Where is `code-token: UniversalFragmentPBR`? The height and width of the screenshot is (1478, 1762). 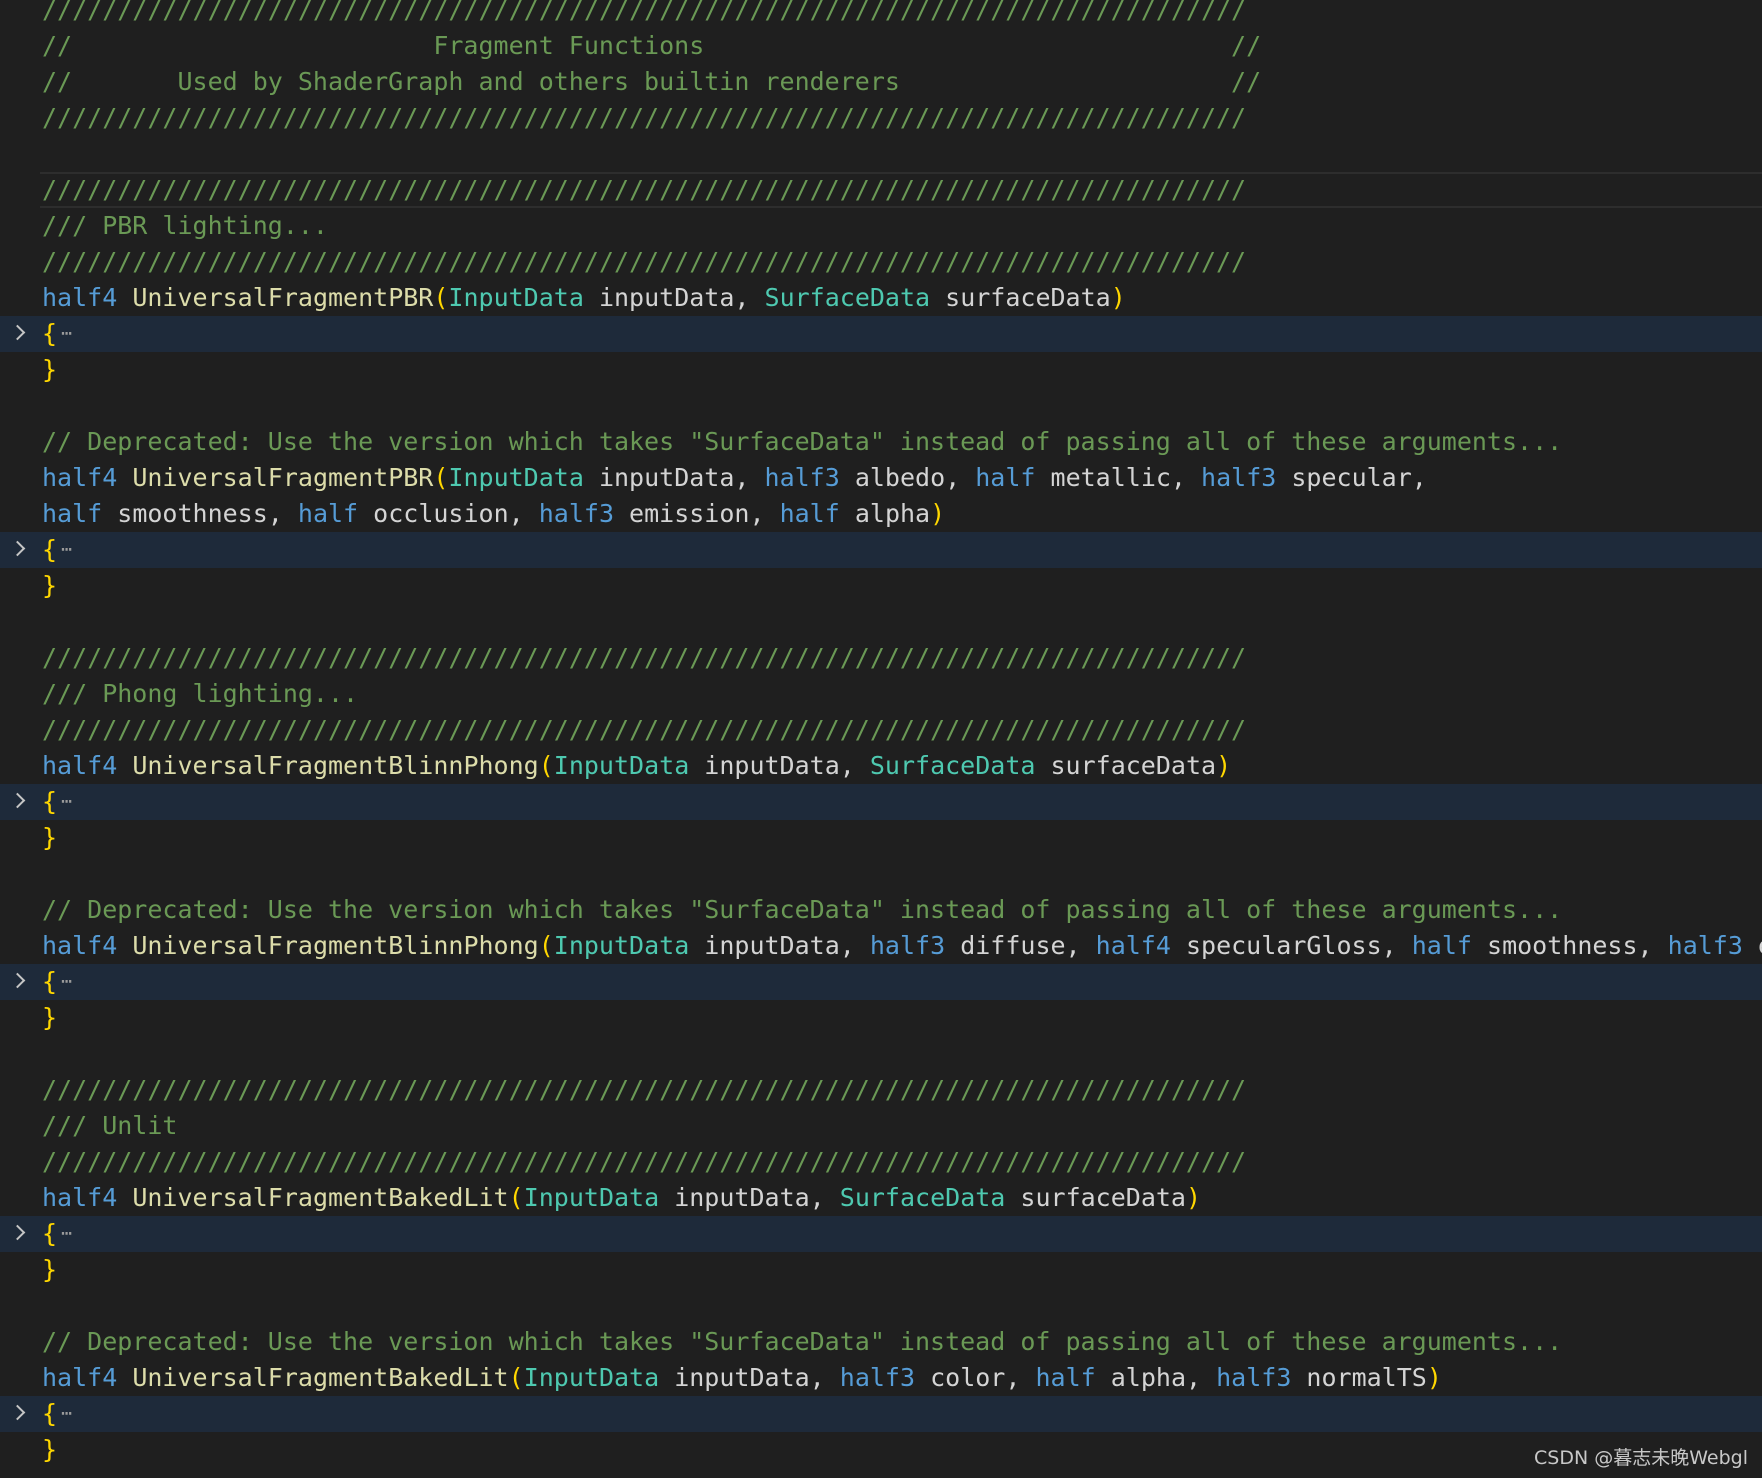 code-token: UniversalFragmentPBR is located at coordinates (283, 477).